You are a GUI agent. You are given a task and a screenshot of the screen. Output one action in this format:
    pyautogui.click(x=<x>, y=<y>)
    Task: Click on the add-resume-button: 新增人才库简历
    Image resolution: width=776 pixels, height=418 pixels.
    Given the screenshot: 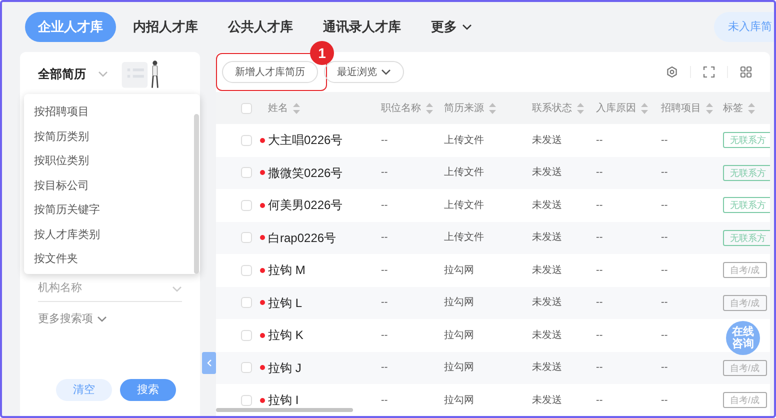 What is the action you would take?
    pyautogui.click(x=270, y=72)
    